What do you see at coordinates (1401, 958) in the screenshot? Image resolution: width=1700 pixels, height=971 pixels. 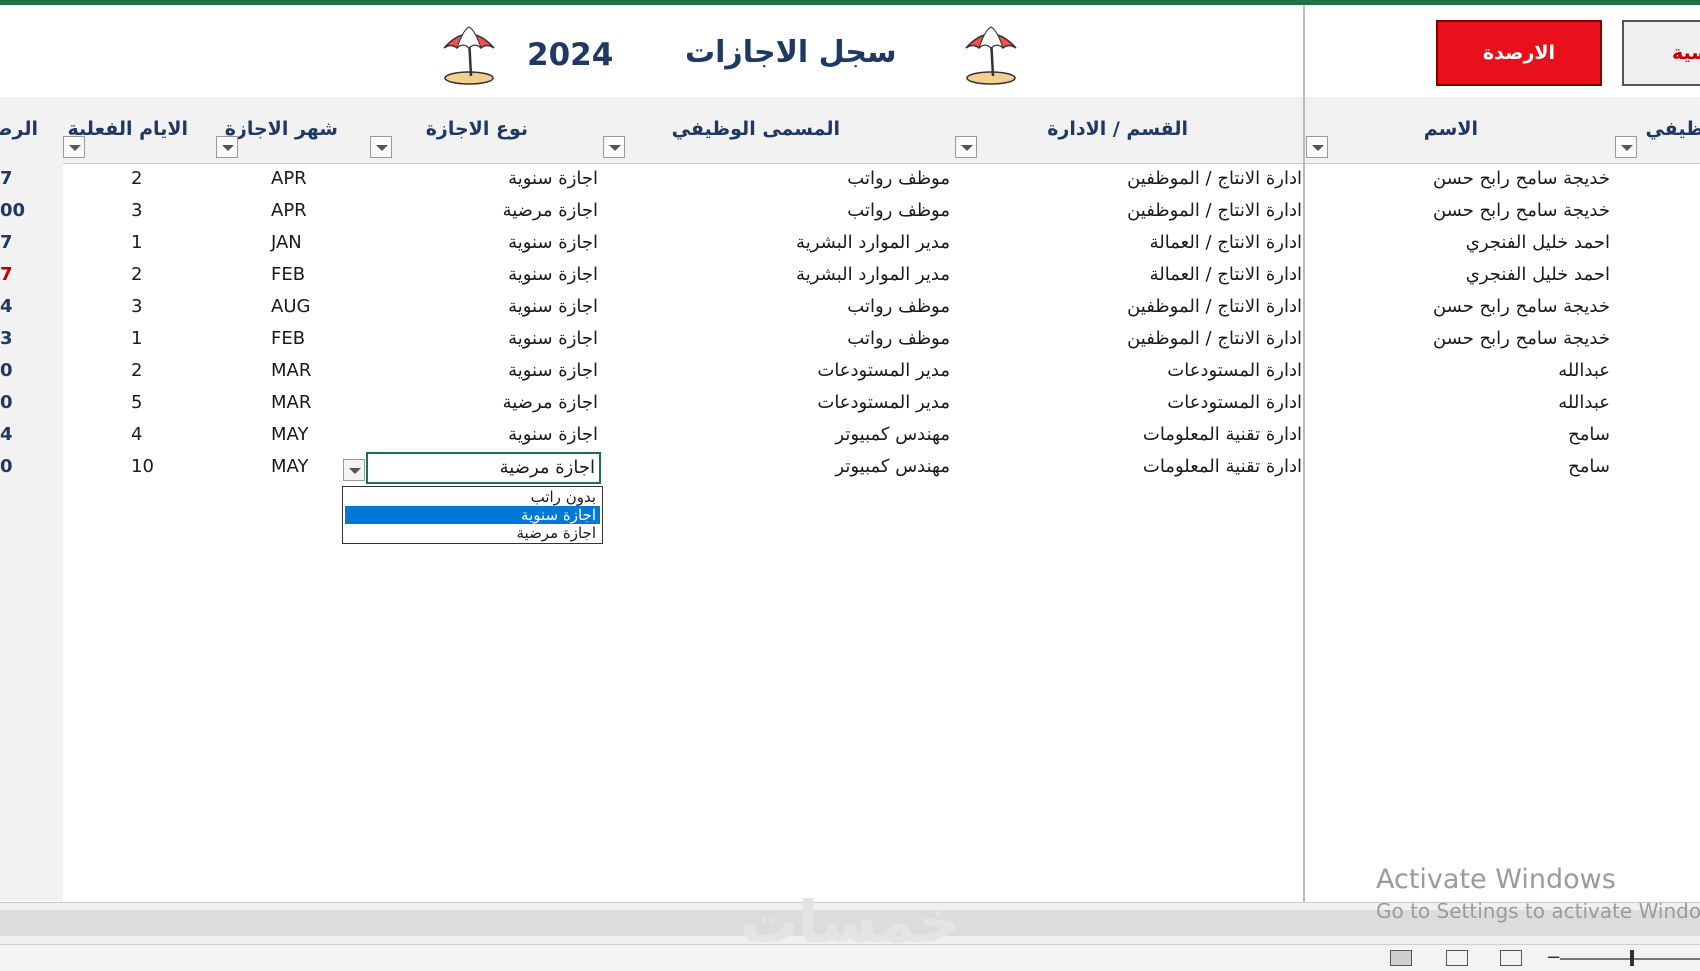 I see `normal-view-icon` at bounding box center [1401, 958].